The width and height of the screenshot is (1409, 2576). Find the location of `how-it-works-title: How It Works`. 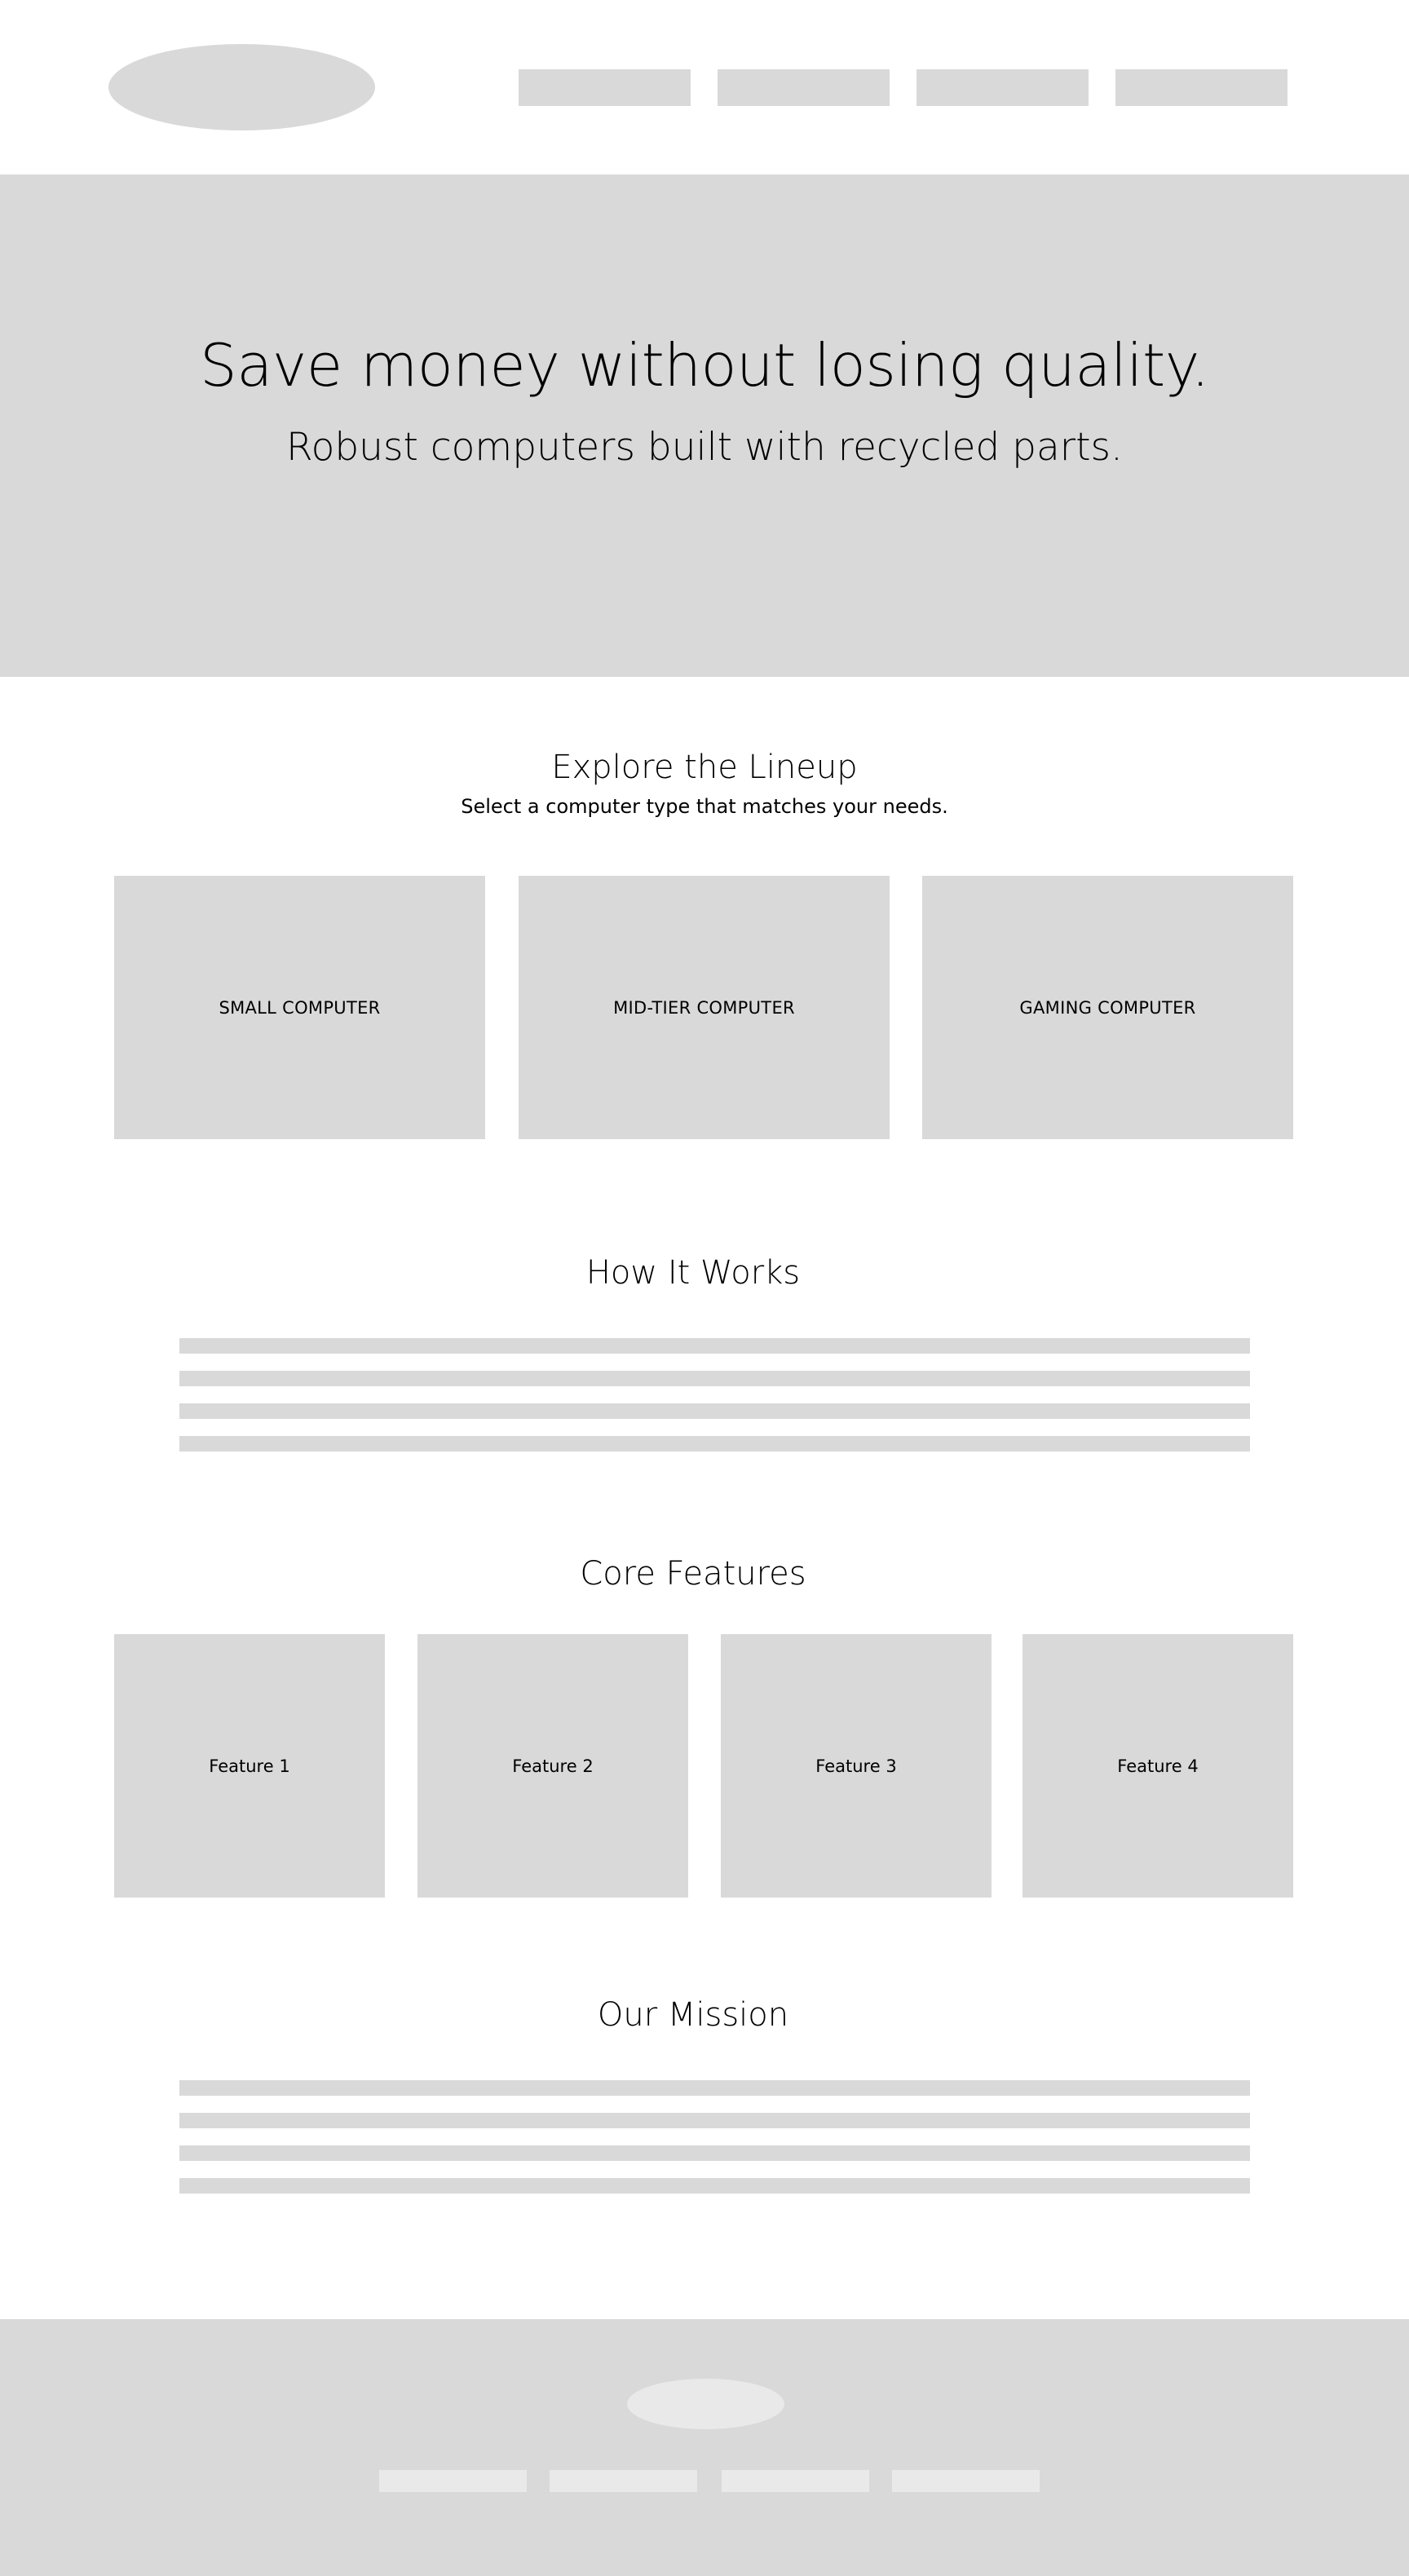

how-it-works-title: How It Works is located at coordinates (693, 1273).